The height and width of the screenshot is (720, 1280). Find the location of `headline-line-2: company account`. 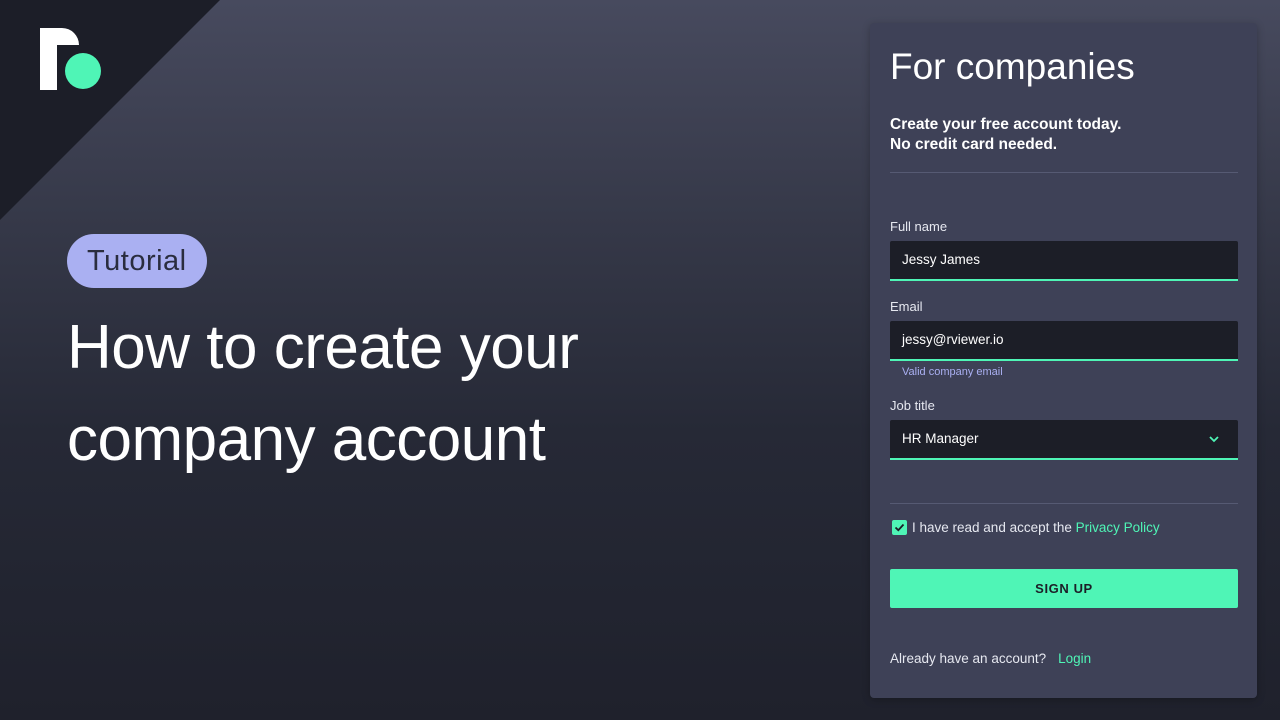

headline-line-2: company account is located at coordinates (306, 439).